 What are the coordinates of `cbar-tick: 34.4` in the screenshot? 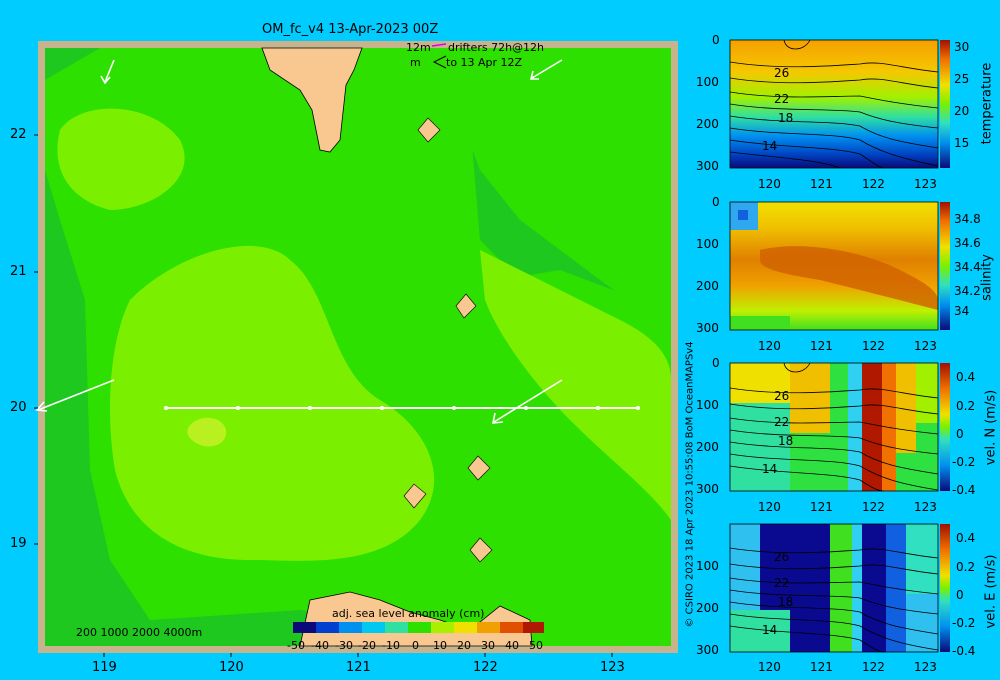 It's located at (967, 267).